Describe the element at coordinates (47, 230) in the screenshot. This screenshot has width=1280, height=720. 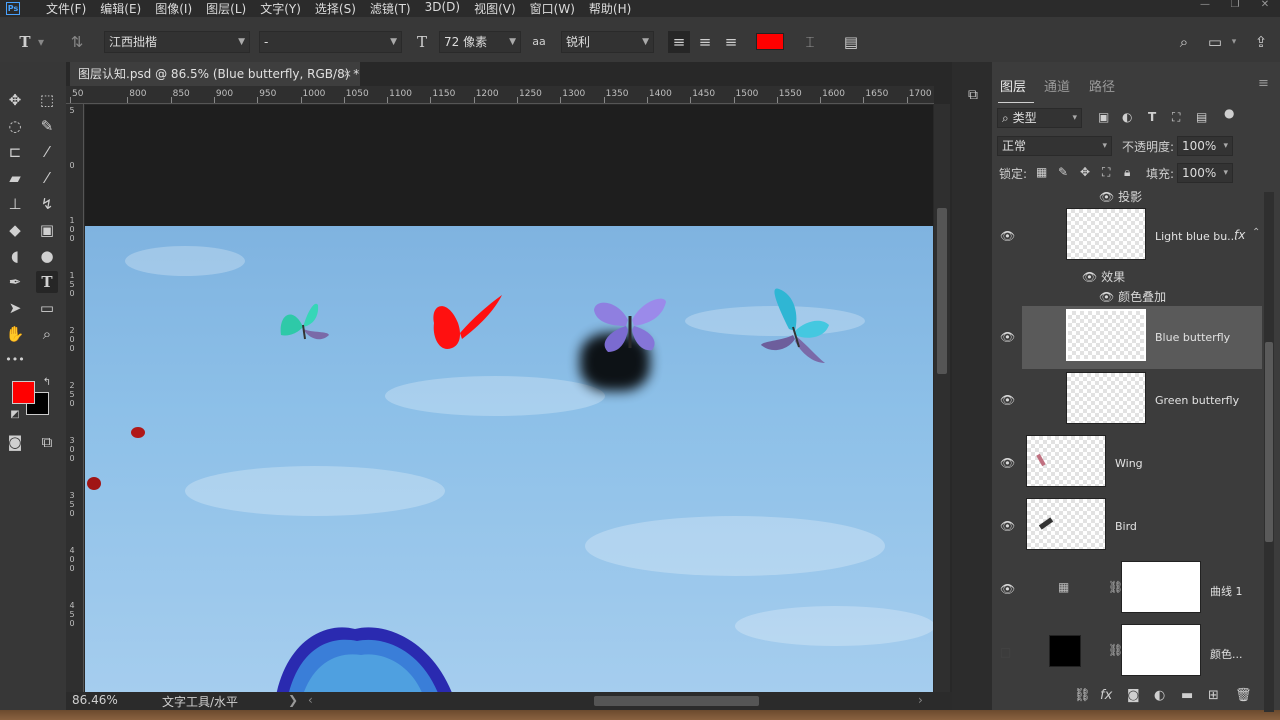
I see `gradient-tool-icon: ▣` at that location.